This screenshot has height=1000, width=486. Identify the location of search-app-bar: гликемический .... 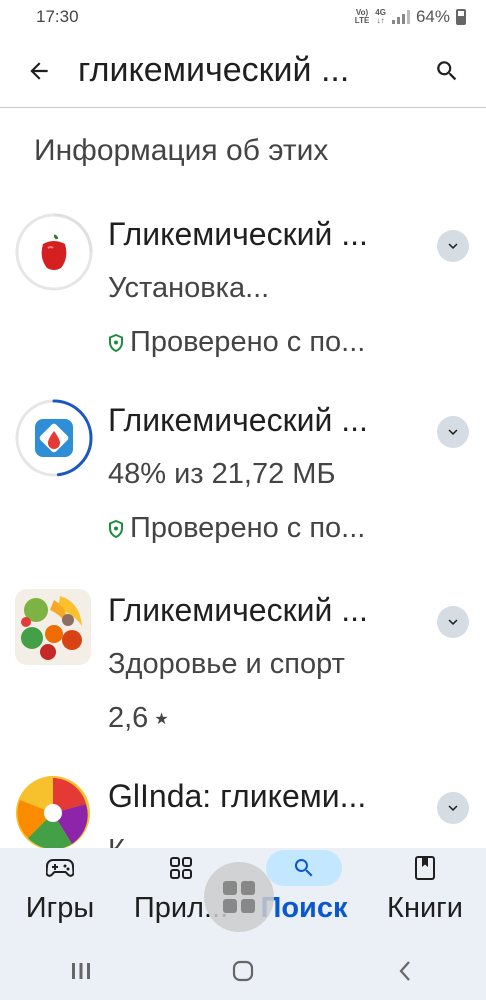
(243, 71).